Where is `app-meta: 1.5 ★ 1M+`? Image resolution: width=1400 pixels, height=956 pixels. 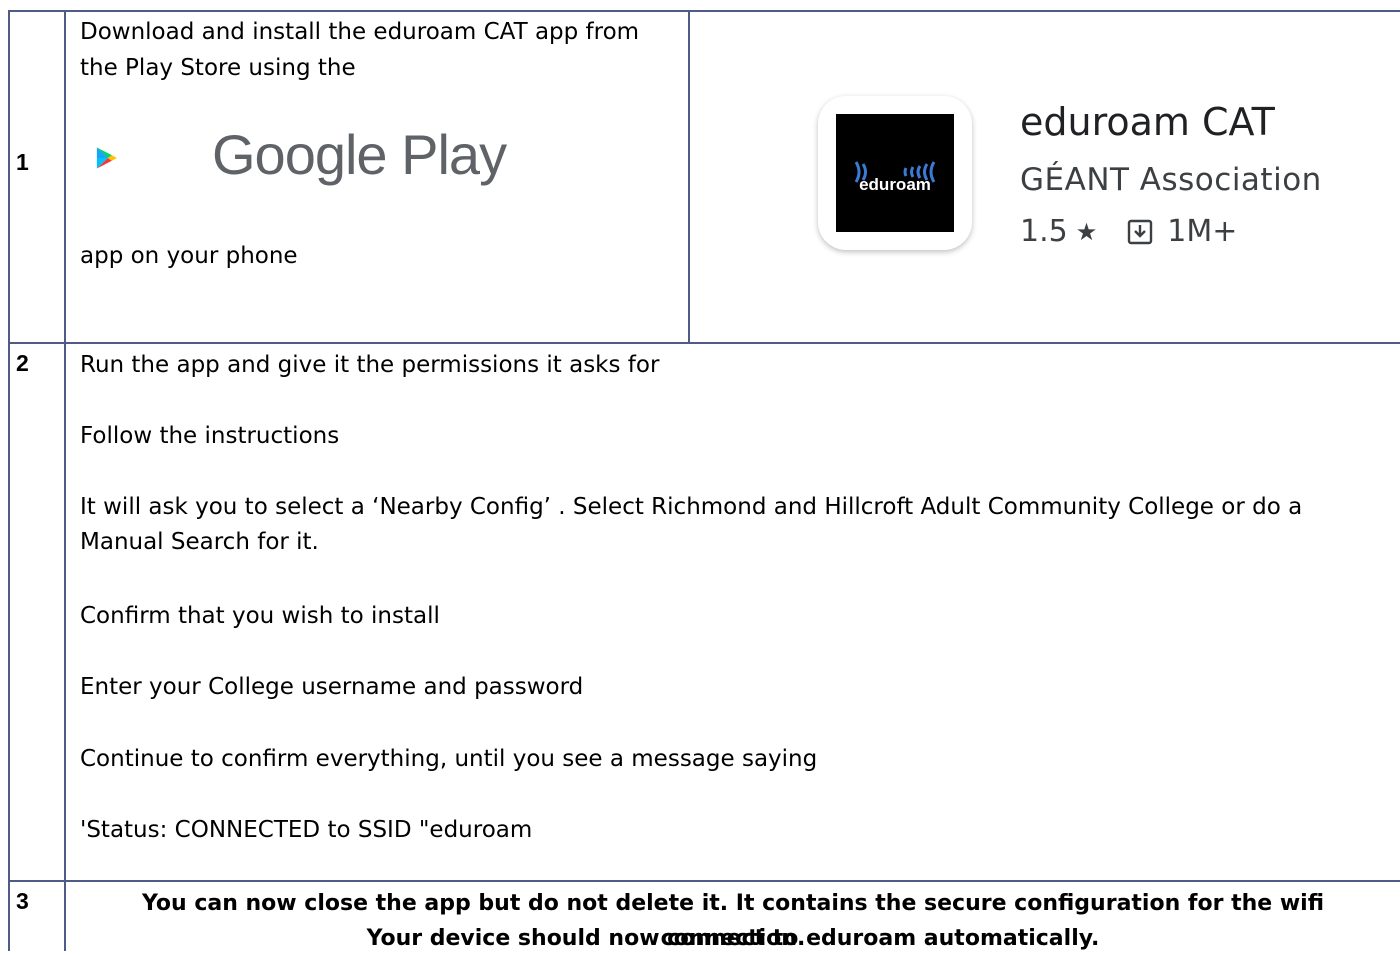
app-meta: 1.5 ★ 1M+ is located at coordinates (1128, 231).